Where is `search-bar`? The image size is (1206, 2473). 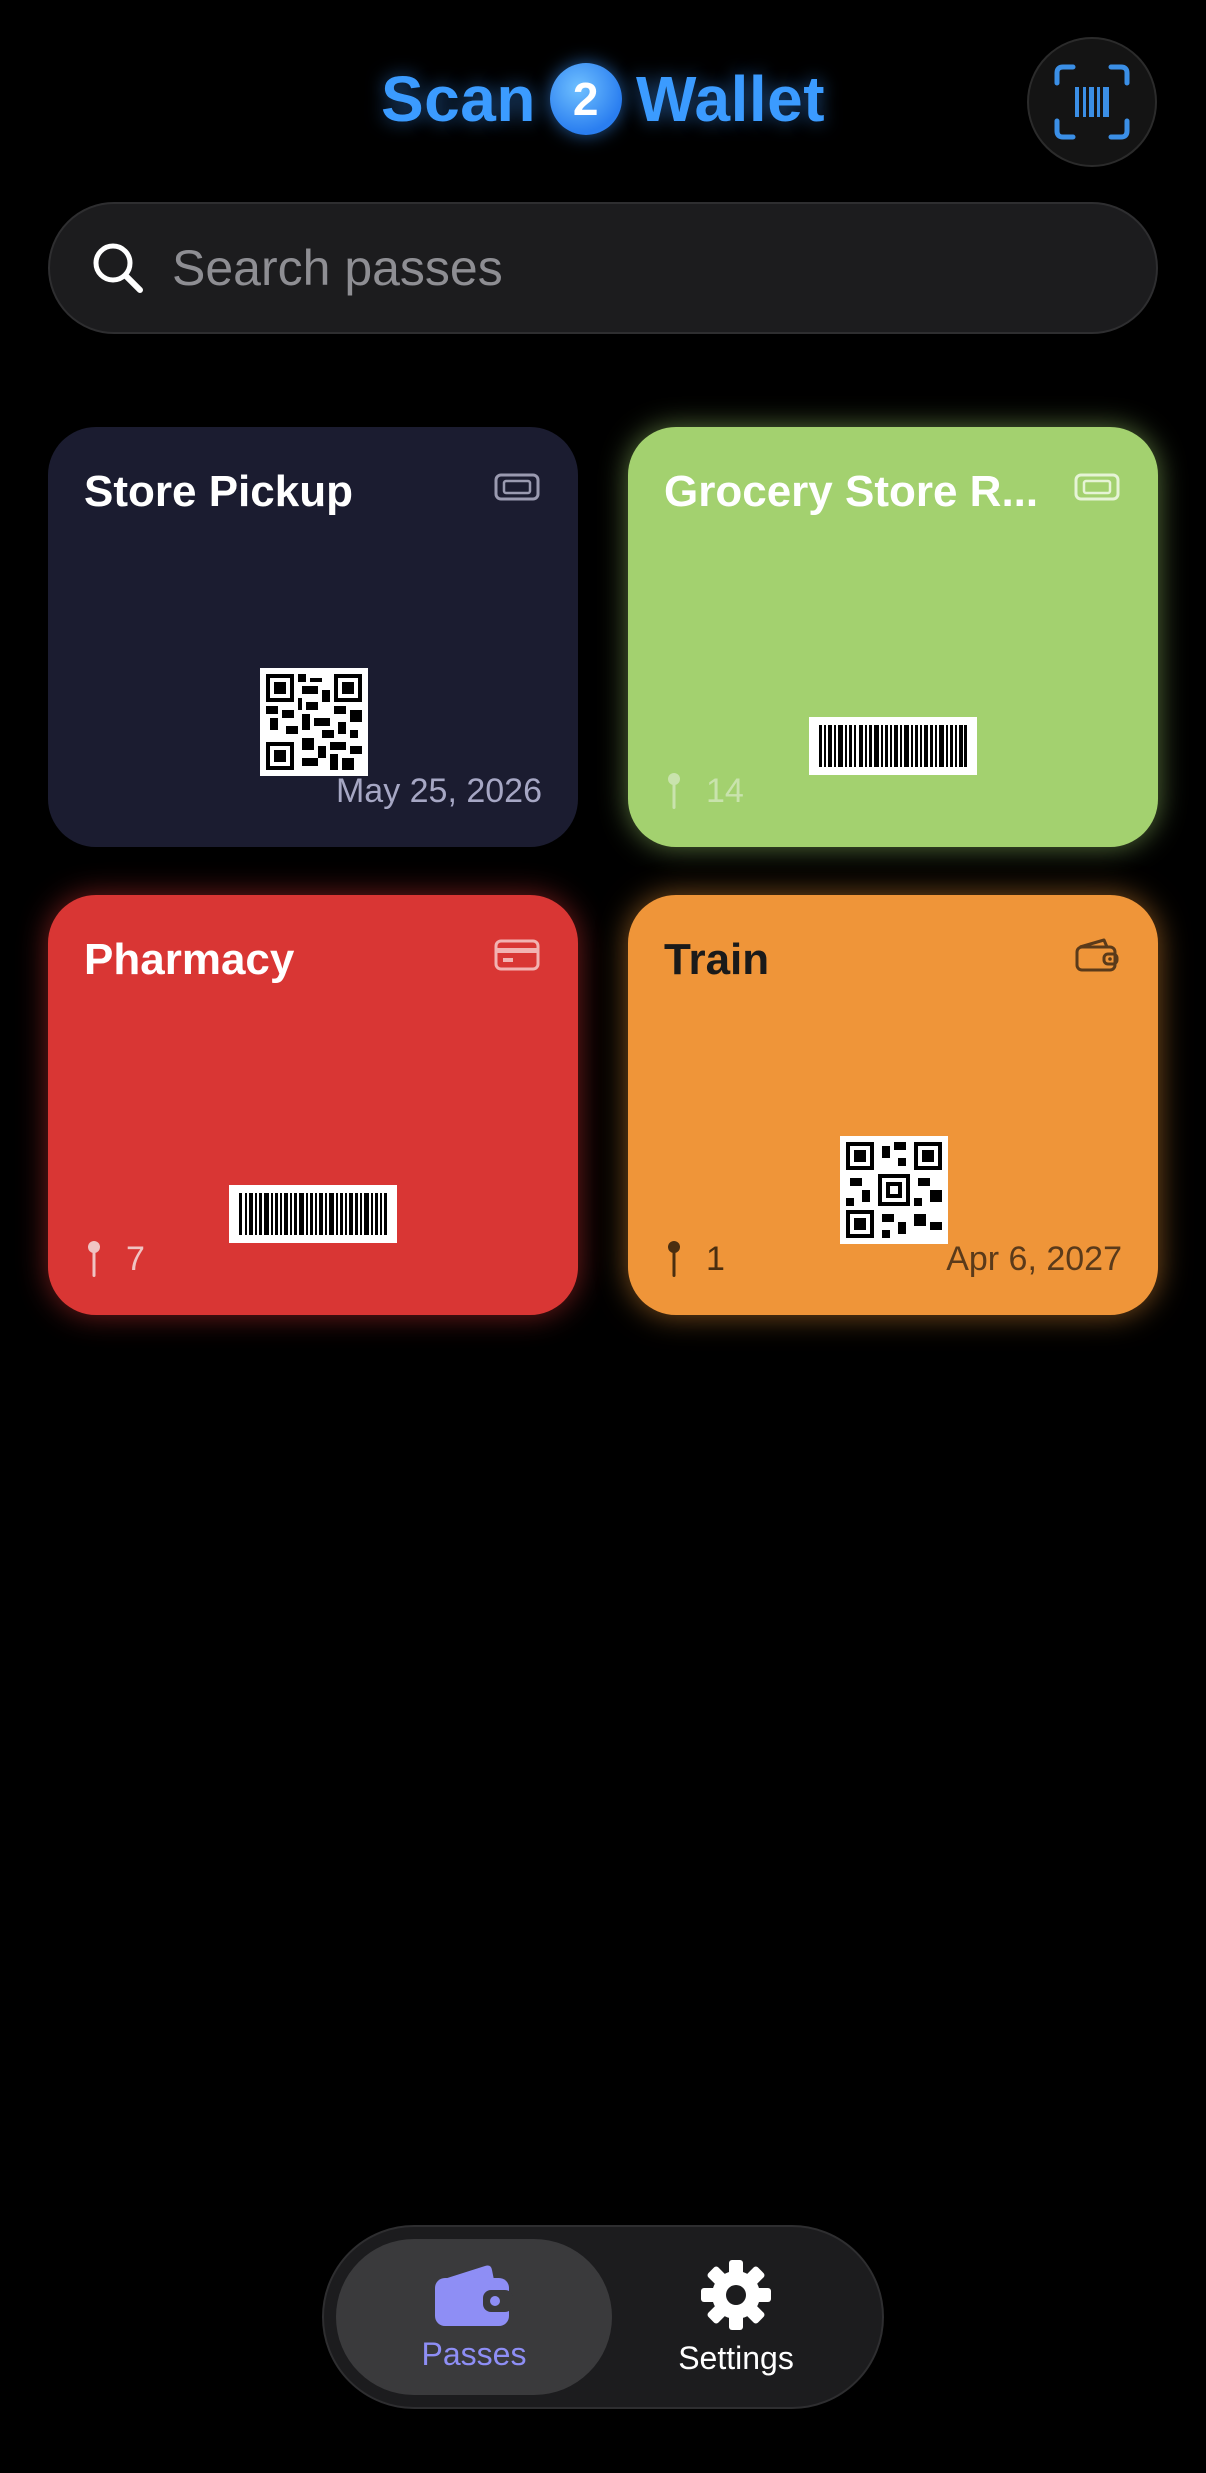
search-bar is located at coordinates (603, 268).